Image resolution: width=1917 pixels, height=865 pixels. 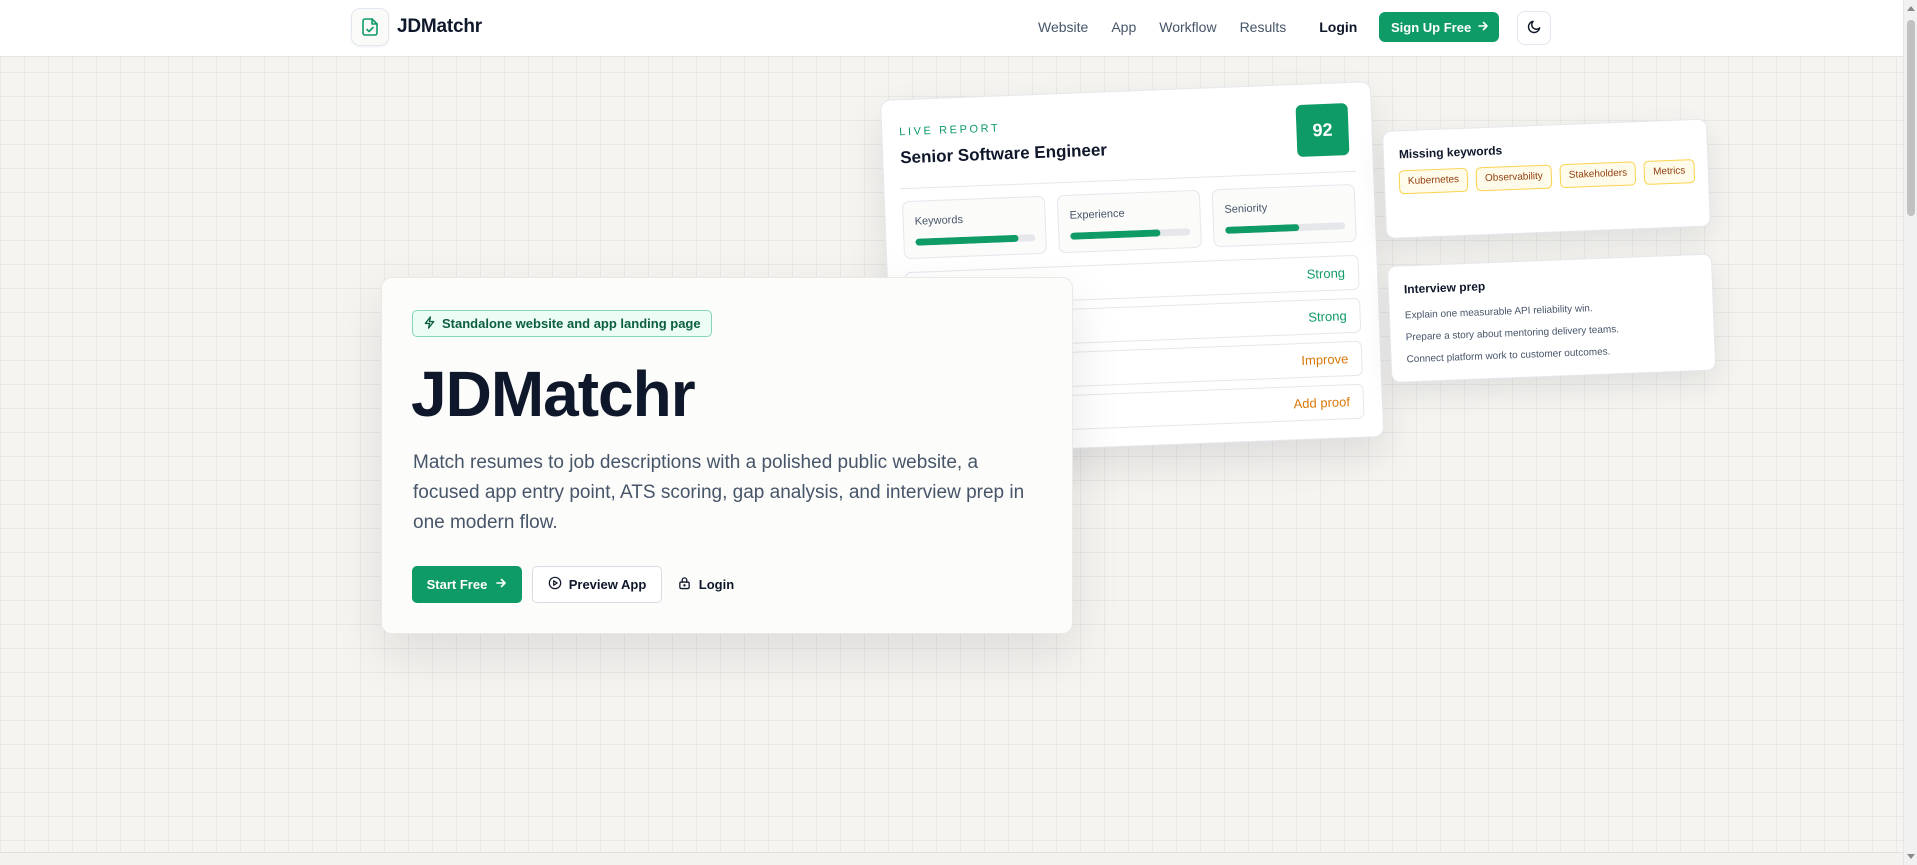 What do you see at coordinates (1187, 27) in the screenshot?
I see `nav-link-workflow: Workflow` at bounding box center [1187, 27].